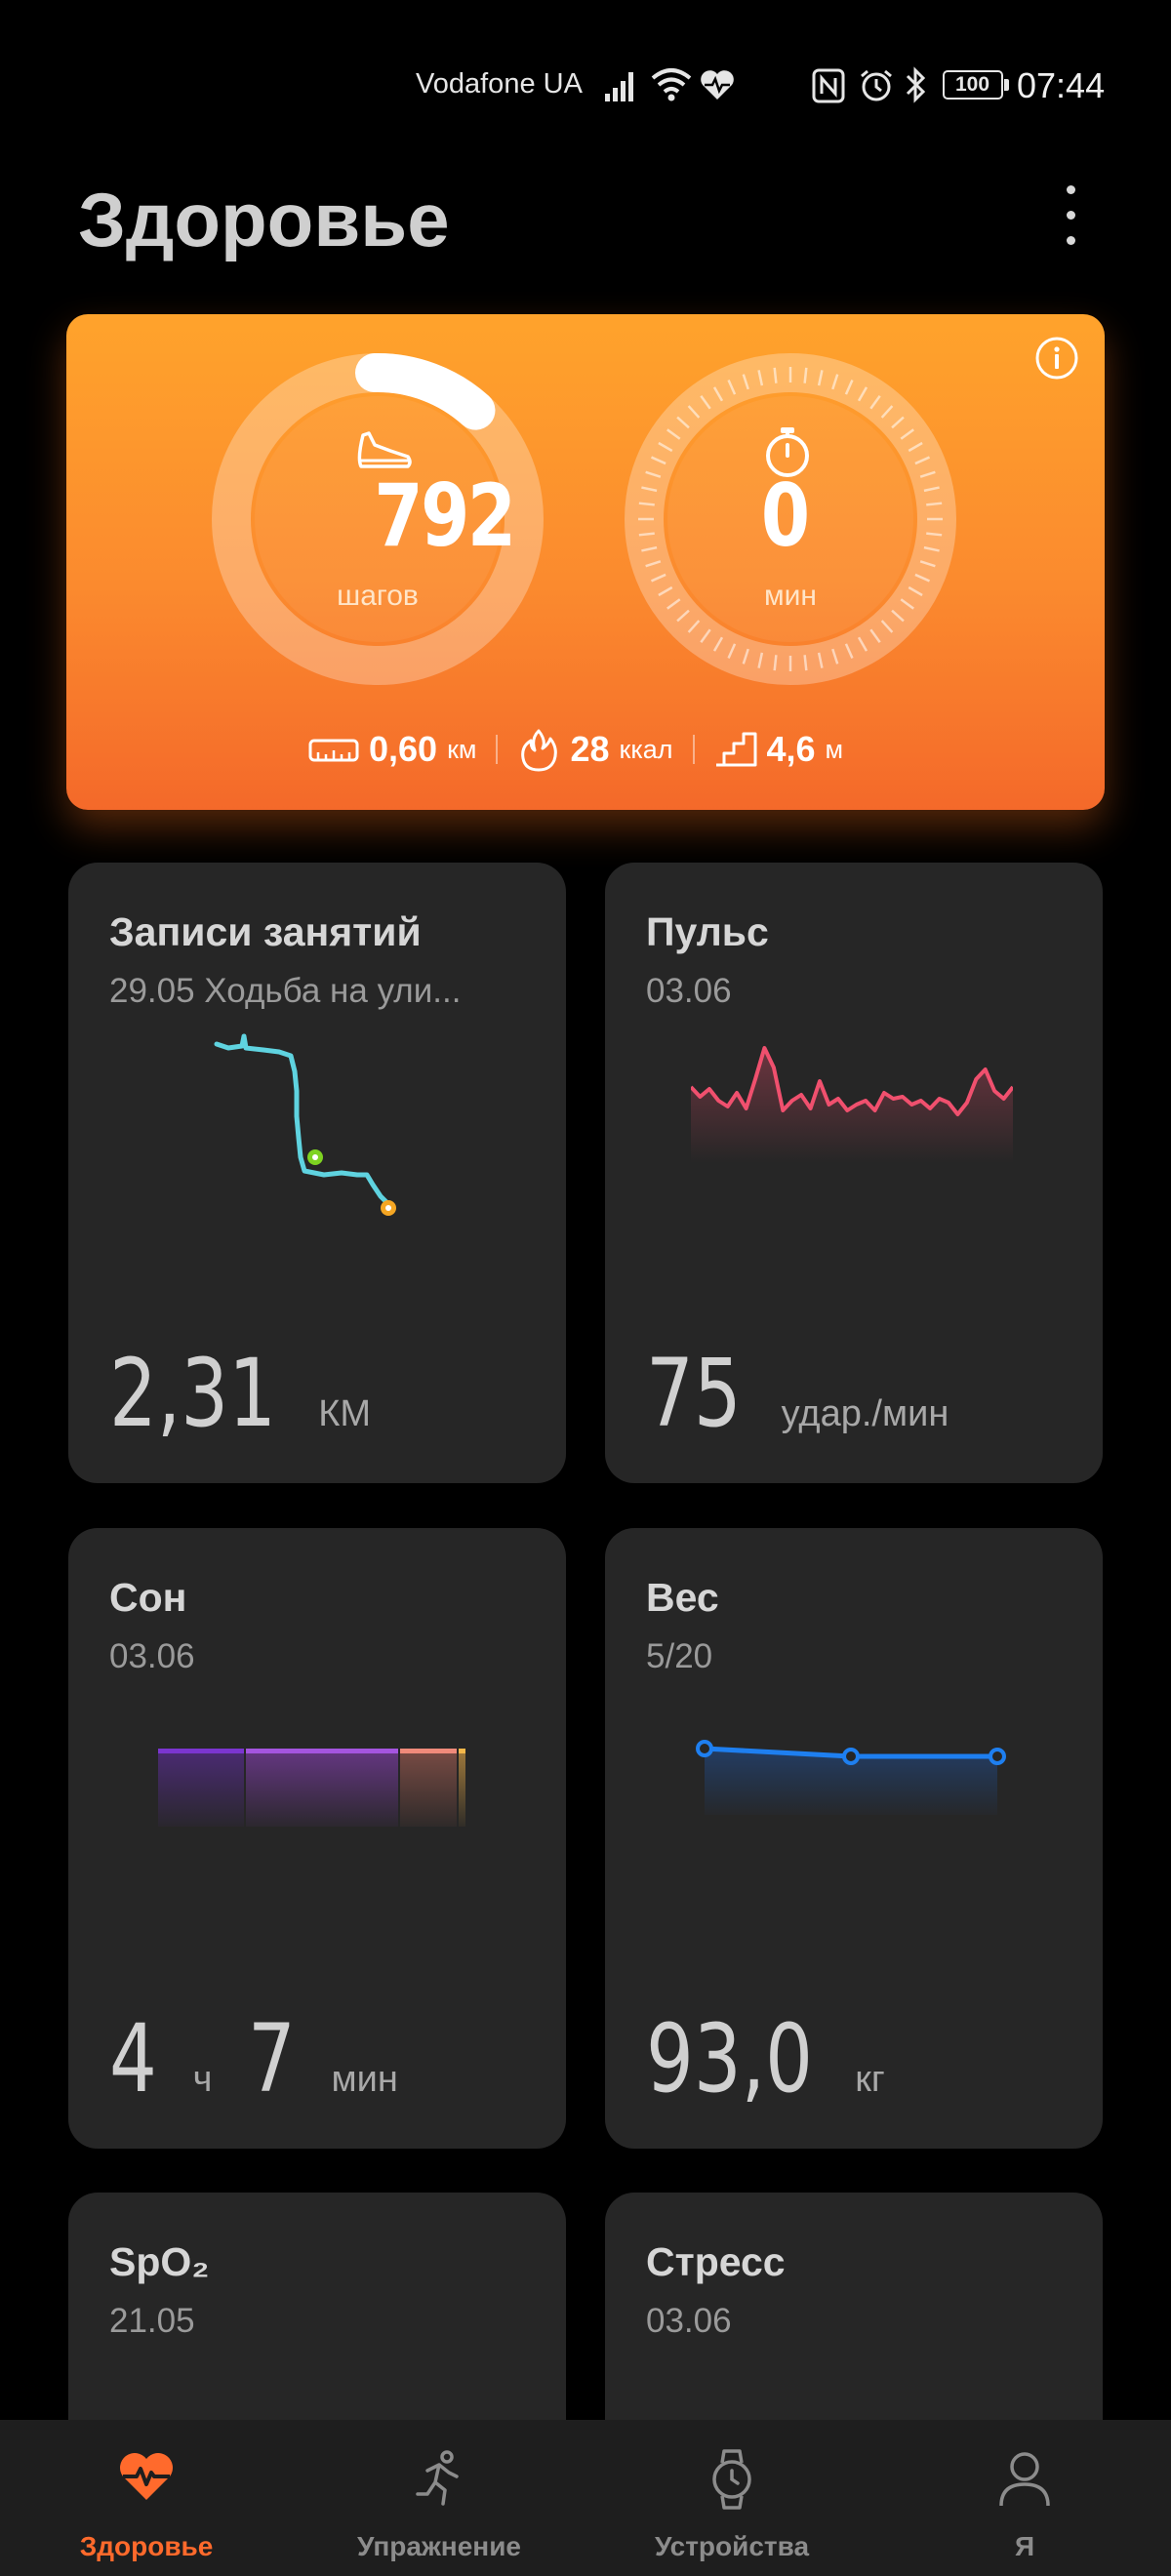 The image size is (1171, 2576). What do you see at coordinates (785, 515) in the screenshot?
I see `active-minutes-count: 0` at bounding box center [785, 515].